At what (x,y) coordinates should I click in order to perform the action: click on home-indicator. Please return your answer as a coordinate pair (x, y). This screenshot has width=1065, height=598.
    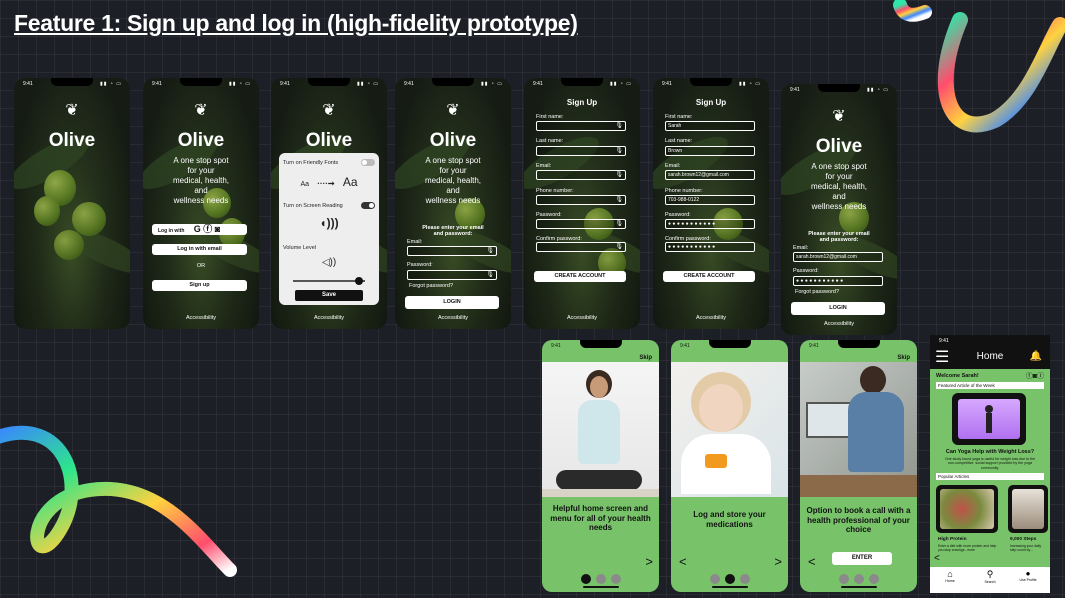
    Looking at the image, I should click on (729, 587).